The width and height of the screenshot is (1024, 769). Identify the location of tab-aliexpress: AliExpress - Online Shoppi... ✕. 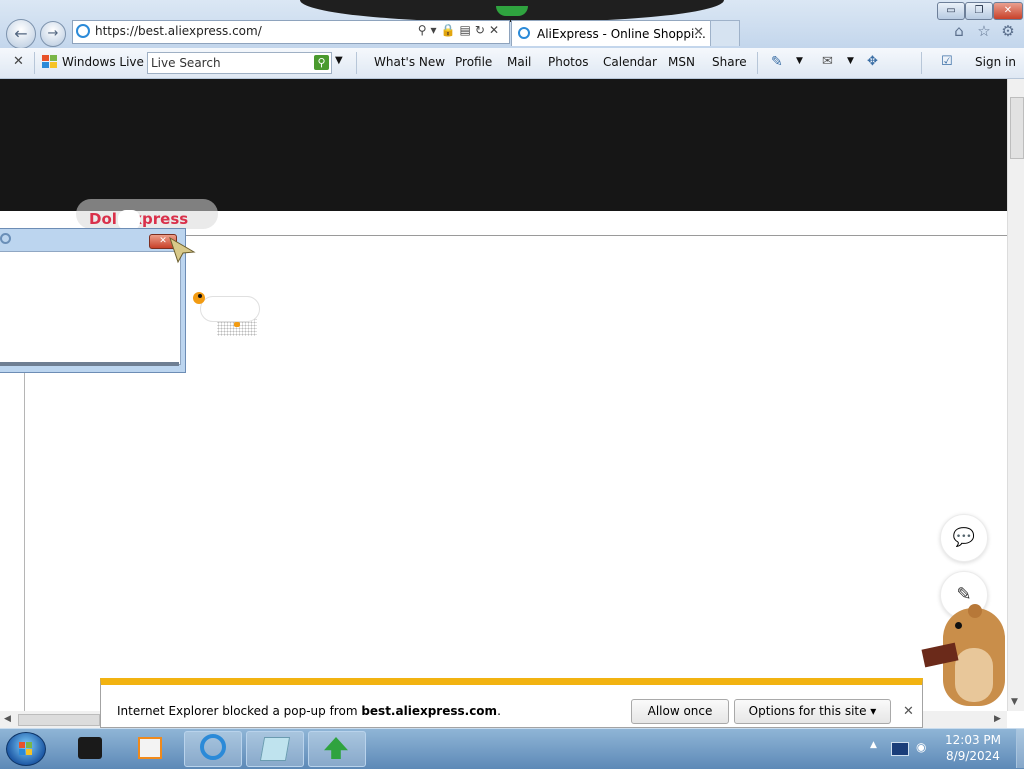
(611, 33).